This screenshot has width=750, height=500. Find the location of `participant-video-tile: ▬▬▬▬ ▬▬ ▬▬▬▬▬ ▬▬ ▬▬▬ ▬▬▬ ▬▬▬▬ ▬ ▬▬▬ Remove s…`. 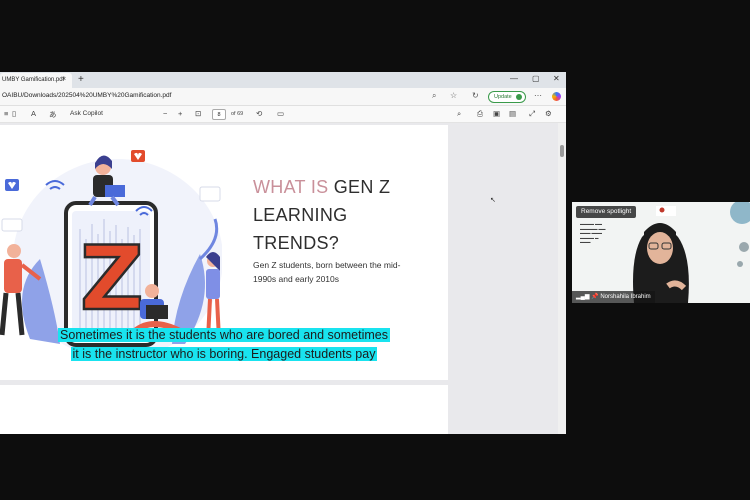

participant-video-tile: ▬▬▬▬ ▬▬ ▬▬▬▬▬ ▬▬ ▬▬▬ ▬▬▬ ▬▬▬▬ ▬ ▬▬▬ Remove s… is located at coordinates (661, 252).